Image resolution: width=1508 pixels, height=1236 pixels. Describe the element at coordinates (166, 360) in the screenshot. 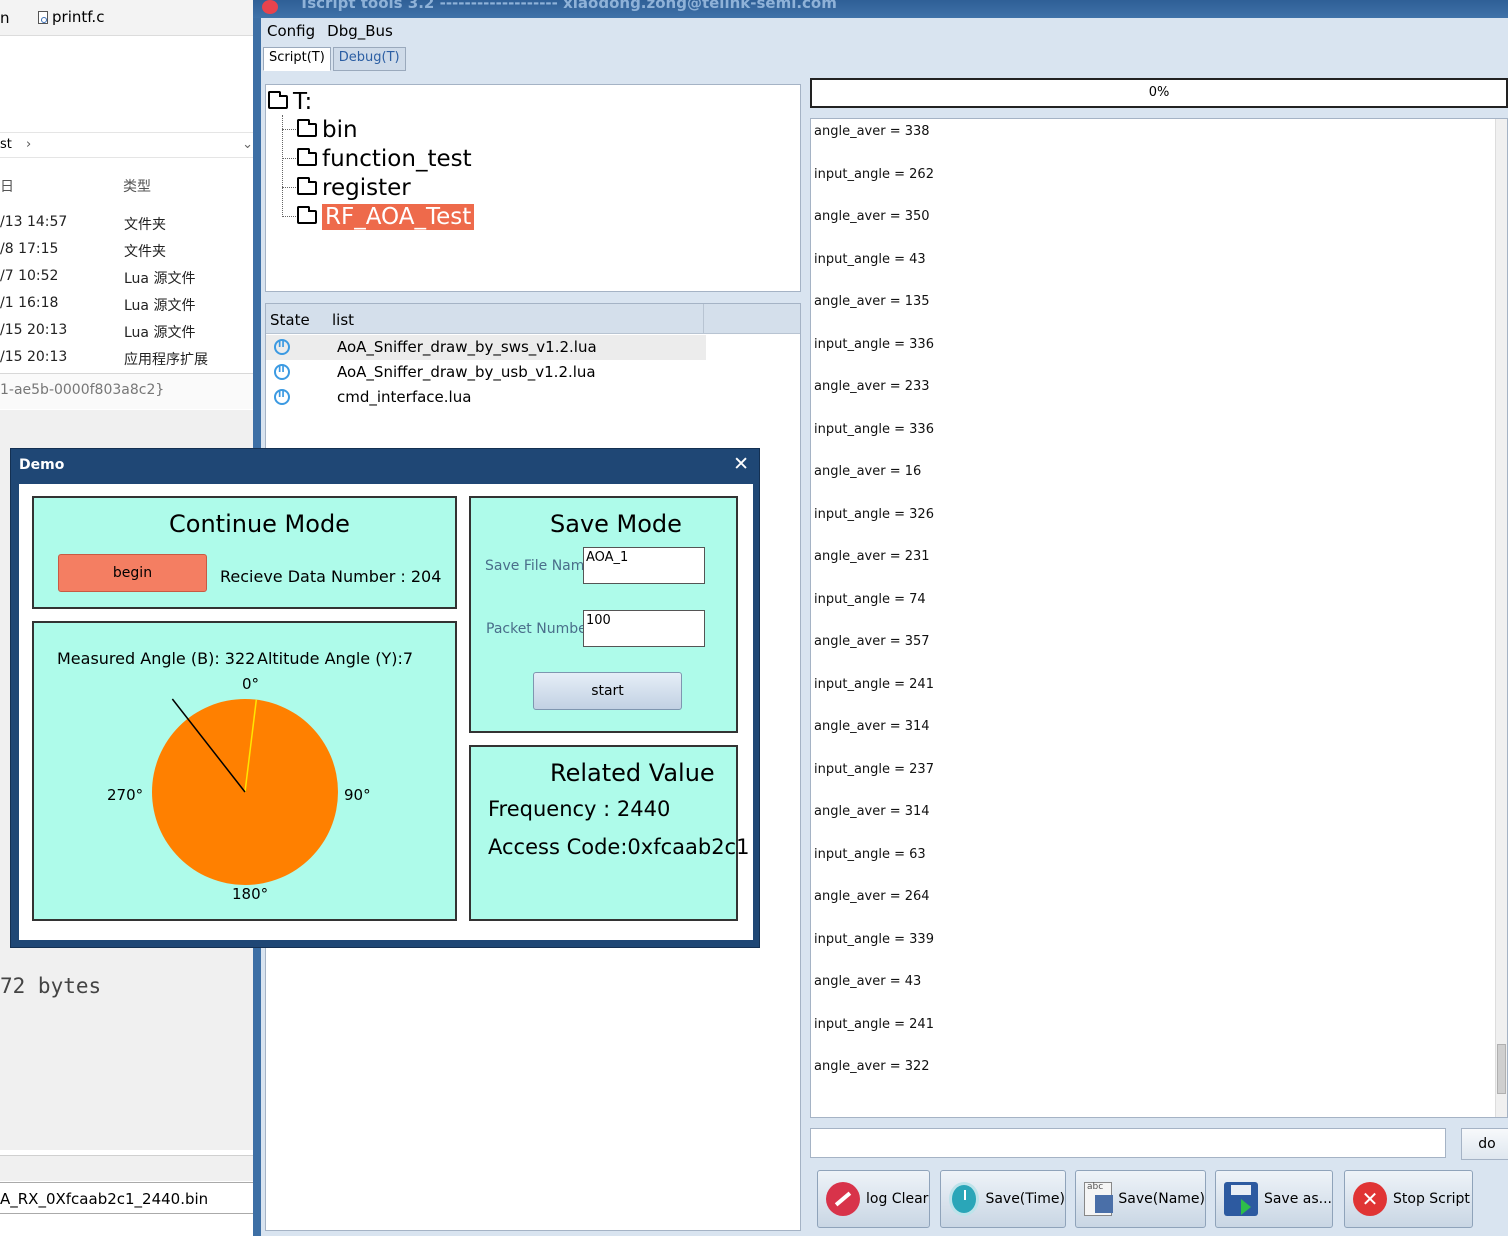

I see `file-type: 应用程序扩展` at that location.